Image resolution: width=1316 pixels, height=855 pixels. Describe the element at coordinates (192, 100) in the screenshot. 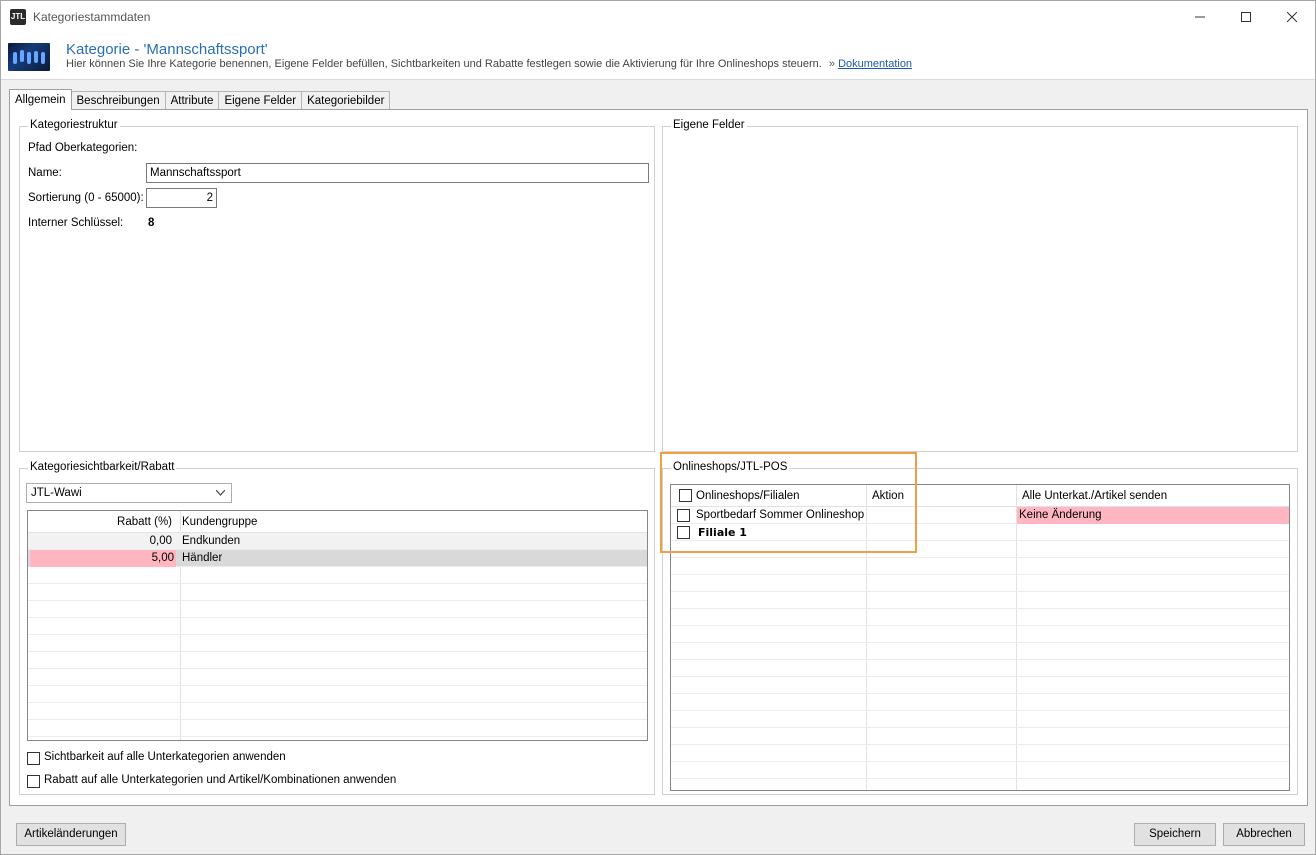

I see `tab-attribute: Attribute` at that location.